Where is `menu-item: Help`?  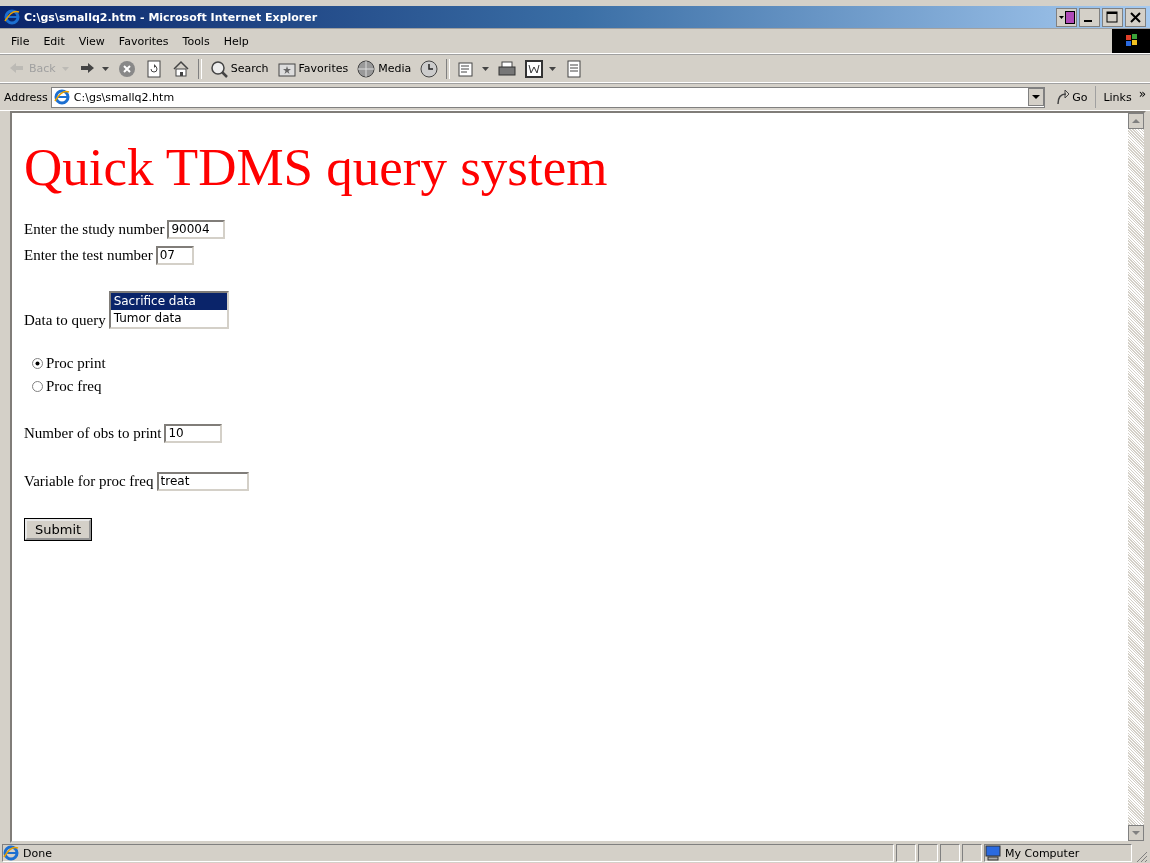
menu-item: Help is located at coordinates (236, 41).